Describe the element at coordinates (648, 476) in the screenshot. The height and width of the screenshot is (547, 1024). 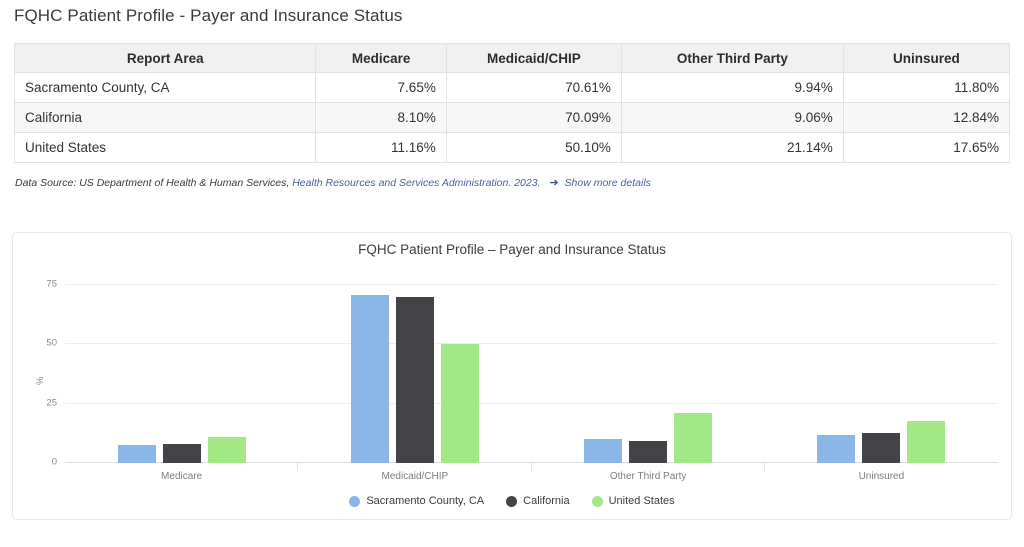
I see `x-tick-label-other-third-party: Other Third Party` at that location.